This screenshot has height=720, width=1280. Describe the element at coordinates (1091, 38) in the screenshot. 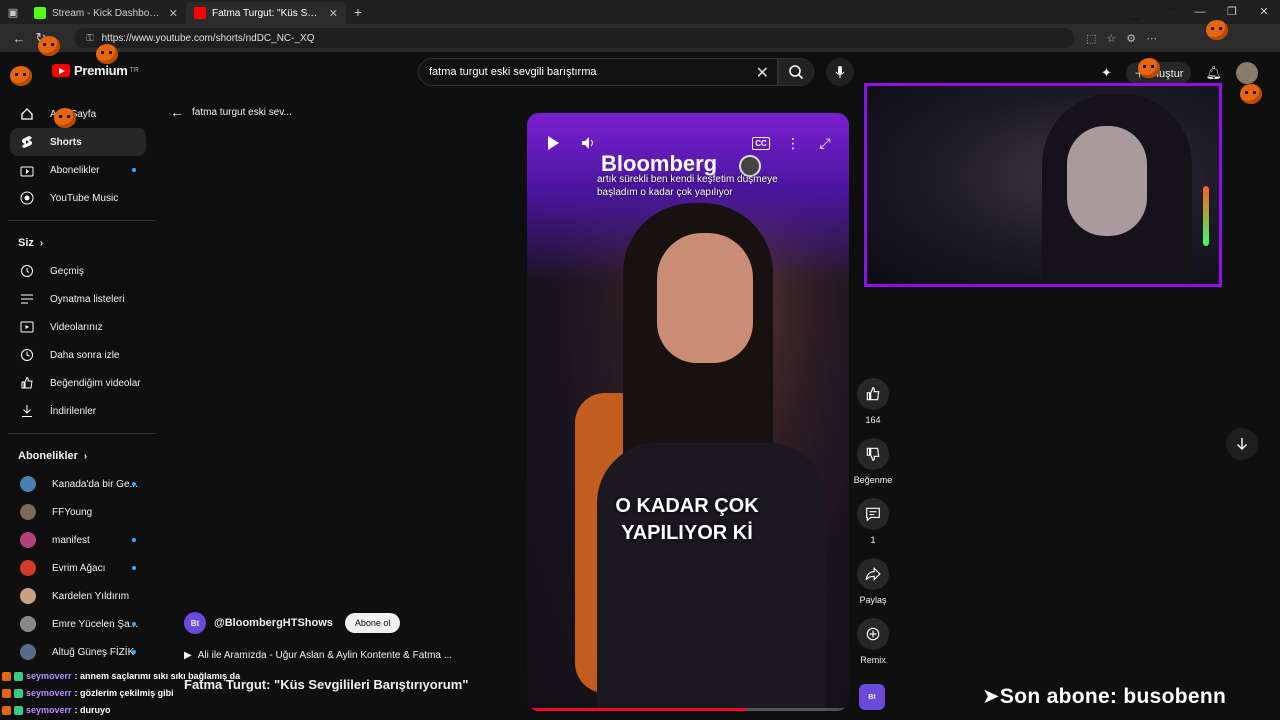

I see `extension-icon: ⬚` at that location.